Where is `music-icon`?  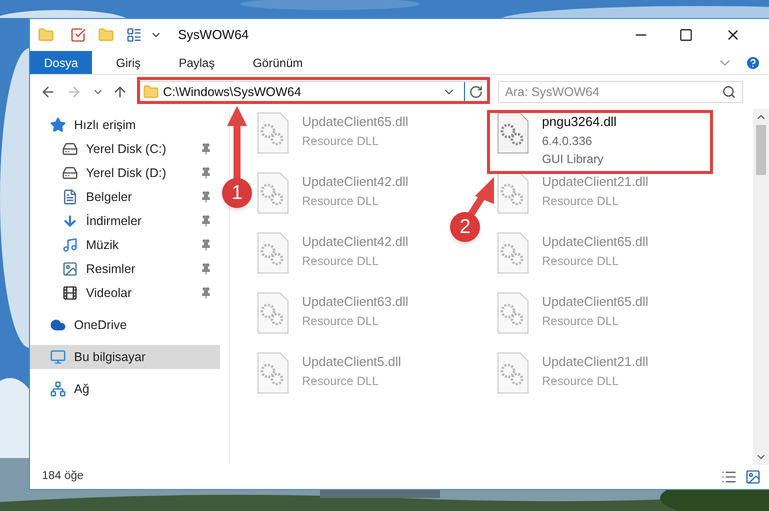 music-icon is located at coordinates (70, 245).